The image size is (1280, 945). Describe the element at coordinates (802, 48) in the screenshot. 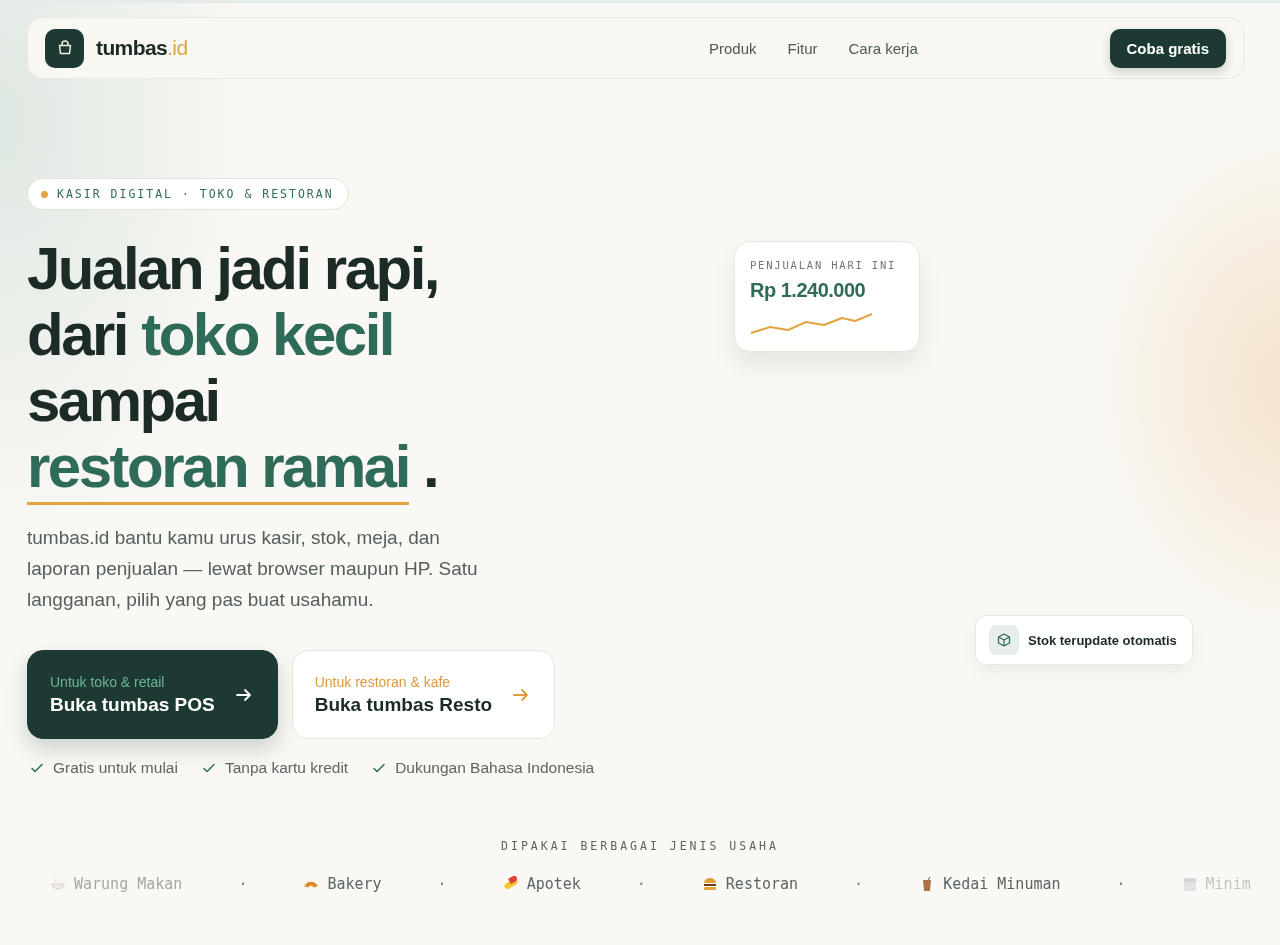

I see `nav-link: Fitur` at that location.